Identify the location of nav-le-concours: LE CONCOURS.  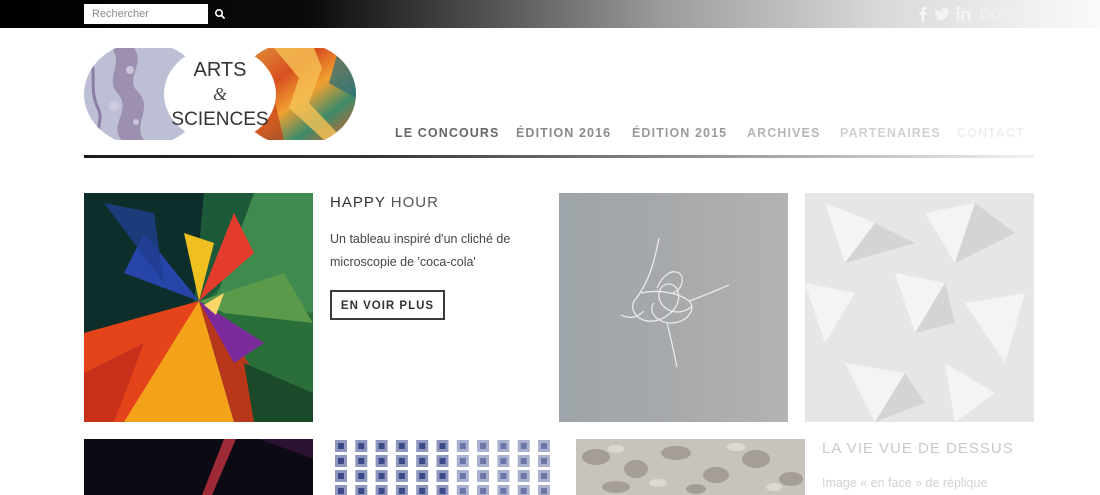
(447, 133).